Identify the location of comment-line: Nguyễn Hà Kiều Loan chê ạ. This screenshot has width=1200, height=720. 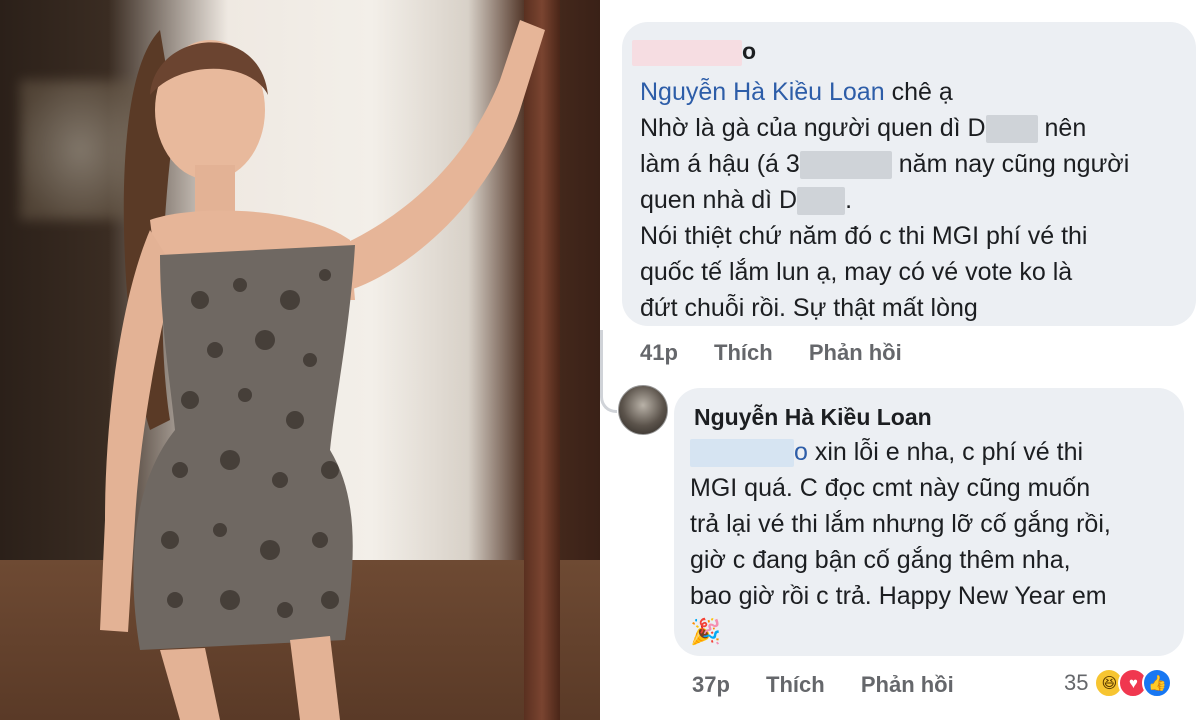
(796, 92).